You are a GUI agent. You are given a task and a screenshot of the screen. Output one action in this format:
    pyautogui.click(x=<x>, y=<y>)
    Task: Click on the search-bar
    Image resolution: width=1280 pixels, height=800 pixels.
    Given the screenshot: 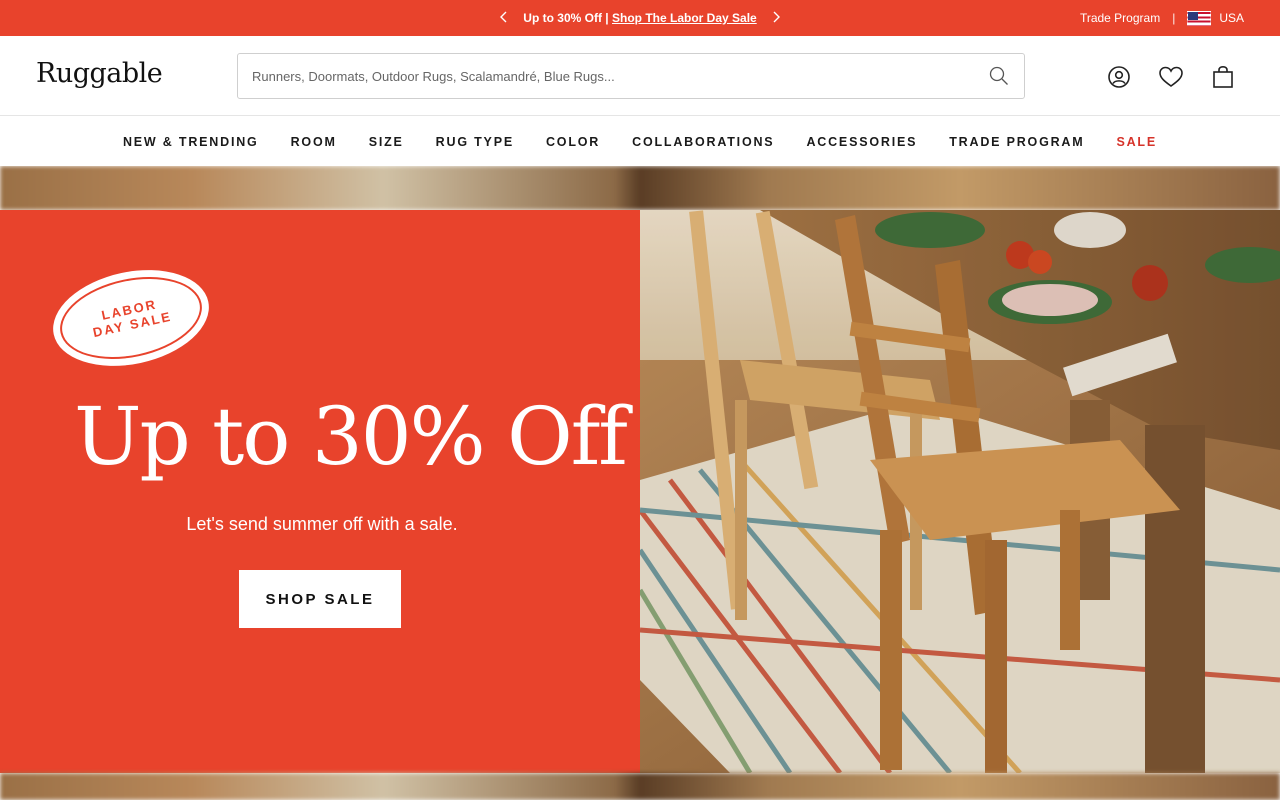 What is the action you would take?
    pyautogui.click(x=631, y=76)
    